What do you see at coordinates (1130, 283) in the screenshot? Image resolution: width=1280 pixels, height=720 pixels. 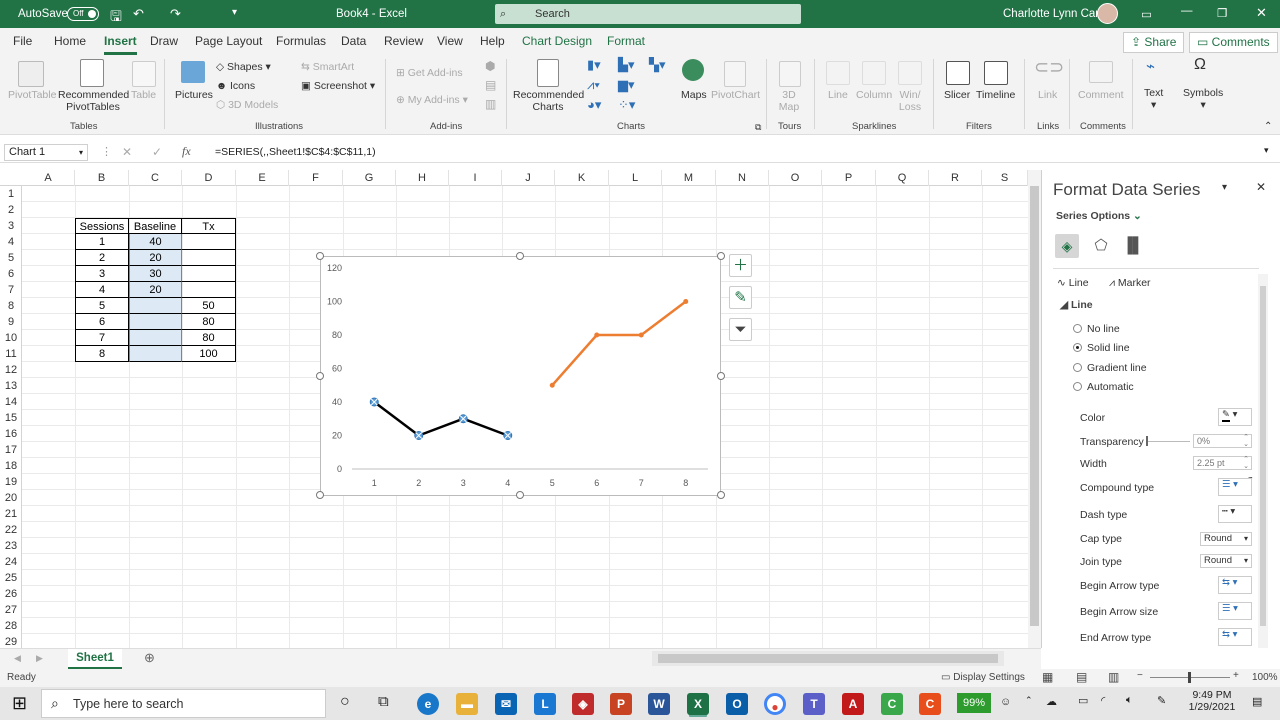 I see `tab-marker: ⩘ Marker` at bounding box center [1130, 283].